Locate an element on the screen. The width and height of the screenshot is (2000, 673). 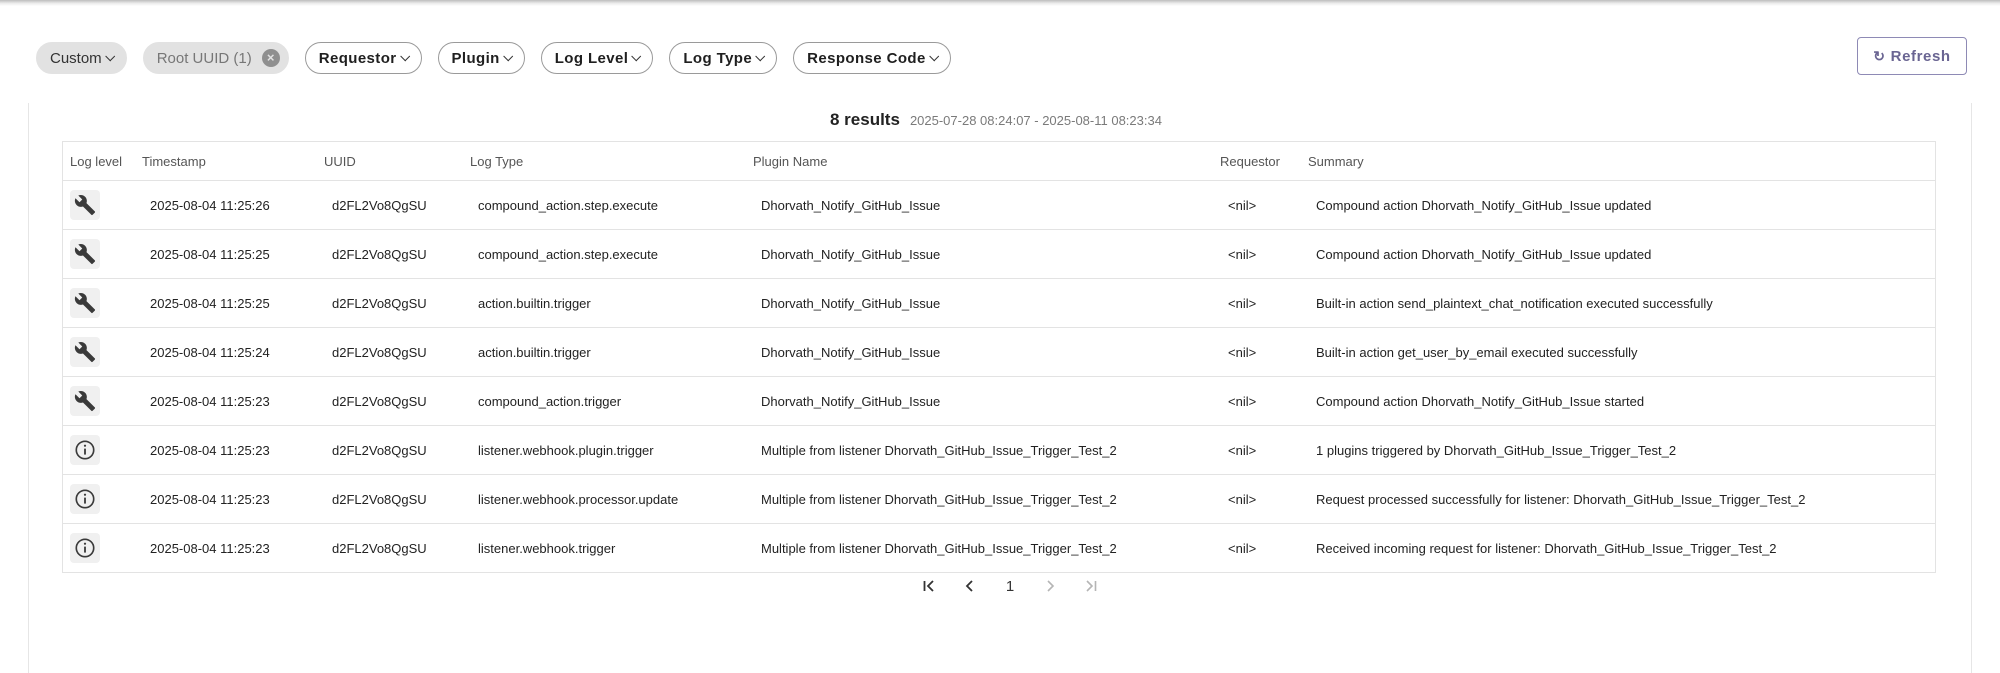
log-type-cell: listener.webhook.trigger is located at coordinates (547, 548).